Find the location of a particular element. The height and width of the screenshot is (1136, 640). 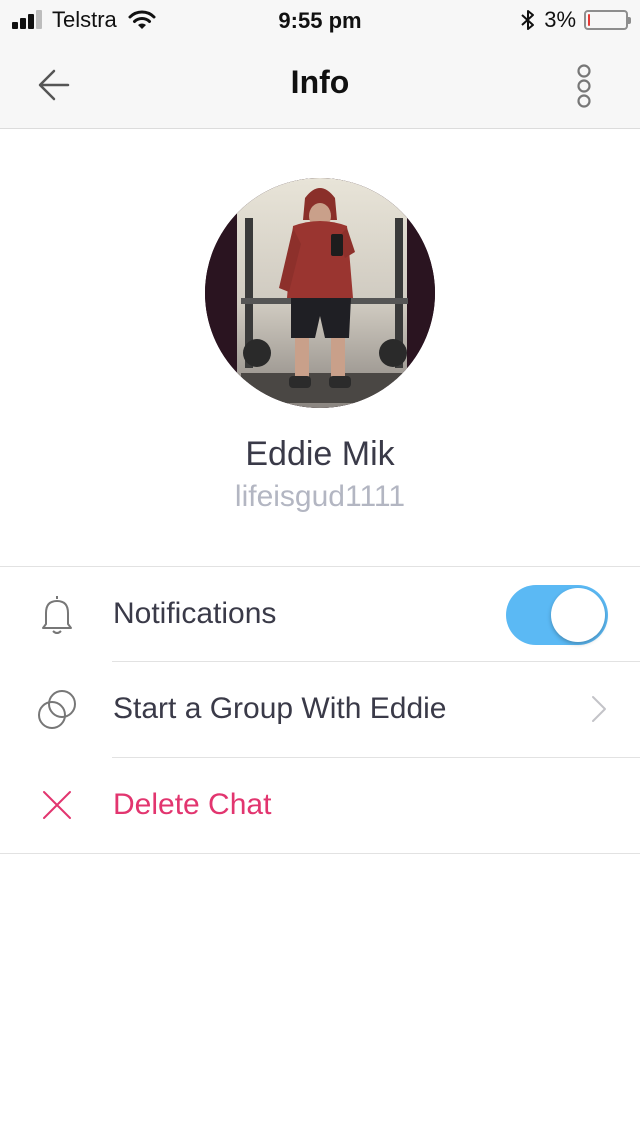

more-vertical-icon is located at coordinates (584, 86).